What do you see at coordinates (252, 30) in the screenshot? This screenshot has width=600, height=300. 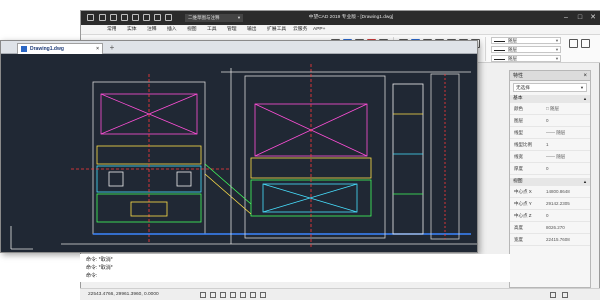 I see `tab-output: 输出` at bounding box center [252, 30].